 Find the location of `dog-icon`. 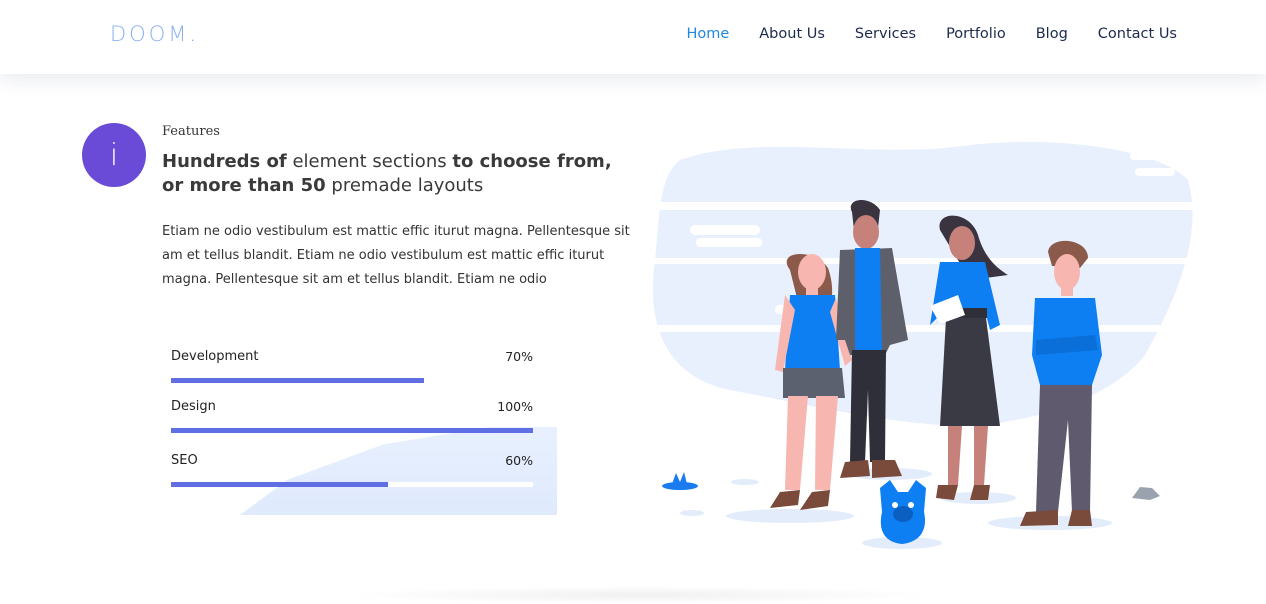

dog-icon is located at coordinates (903, 512).